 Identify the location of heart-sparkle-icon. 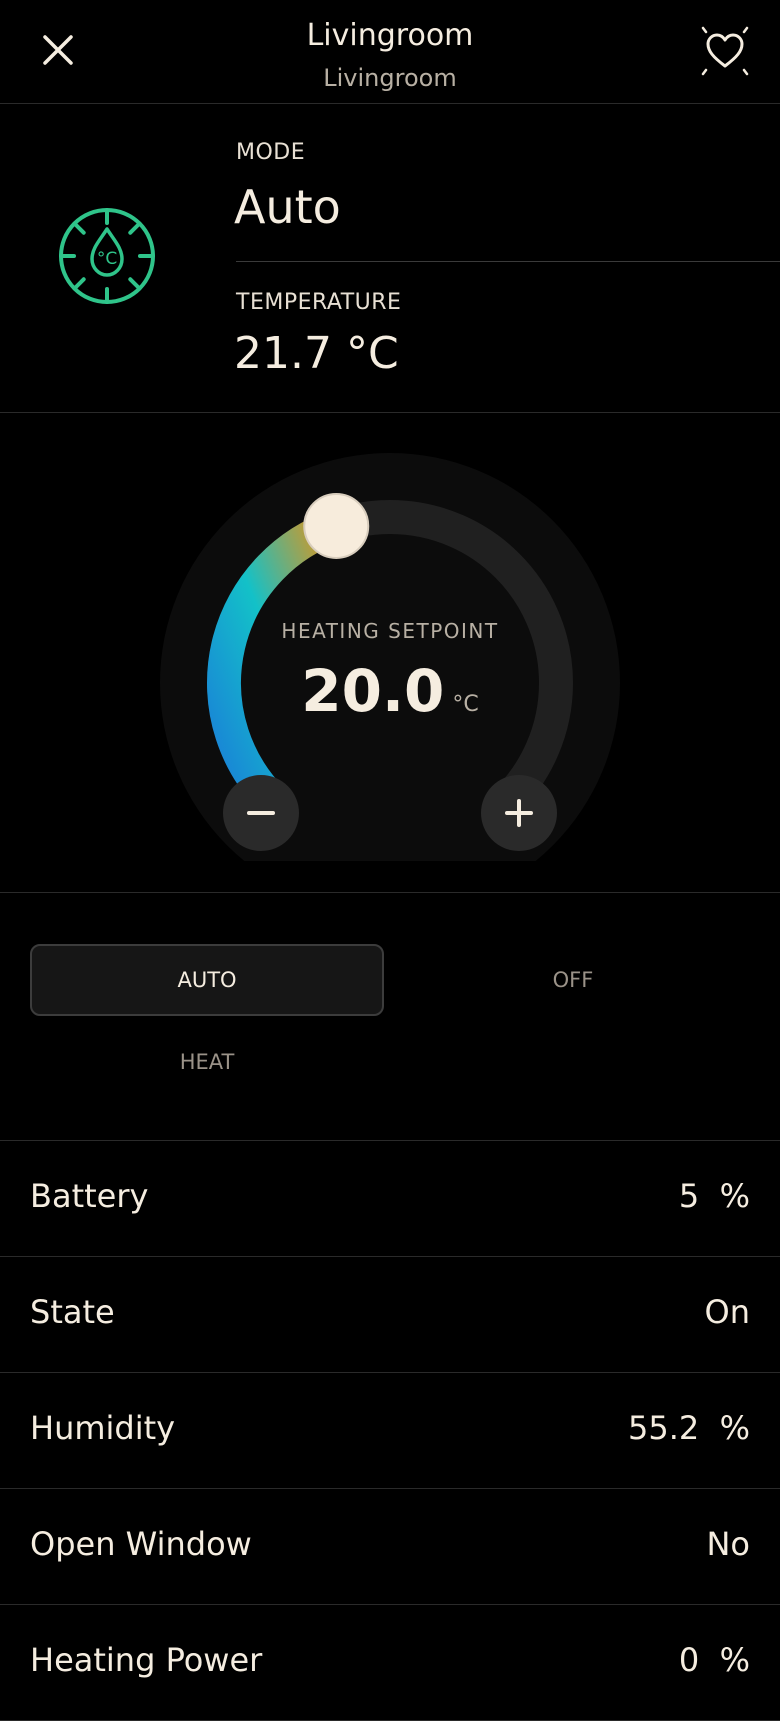
(725, 51).